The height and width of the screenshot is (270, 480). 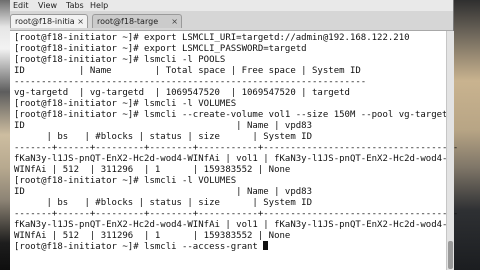 What do you see at coordinates (21, 5) in the screenshot?
I see `menu-edit: Edit` at bounding box center [21, 5].